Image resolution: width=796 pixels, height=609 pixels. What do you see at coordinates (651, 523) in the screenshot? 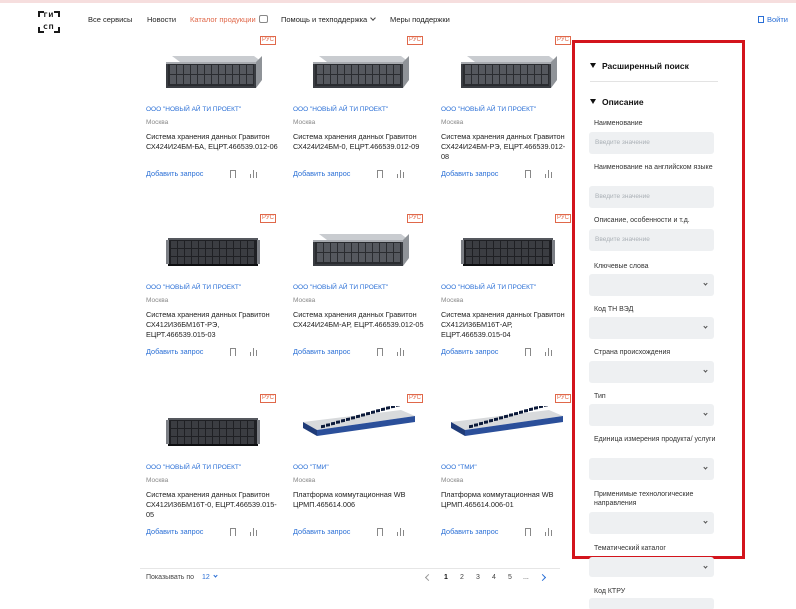
I see `tech-directions-select` at bounding box center [651, 523].